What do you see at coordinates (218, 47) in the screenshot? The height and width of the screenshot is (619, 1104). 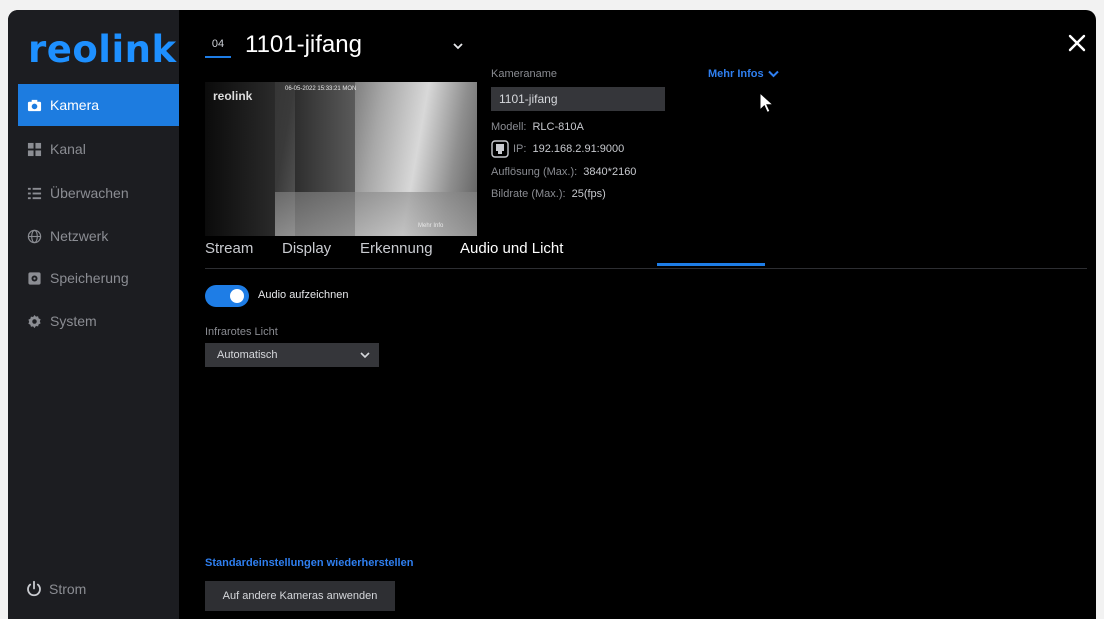 I see `channel-badge: 04` at bounding box center [218, 47].